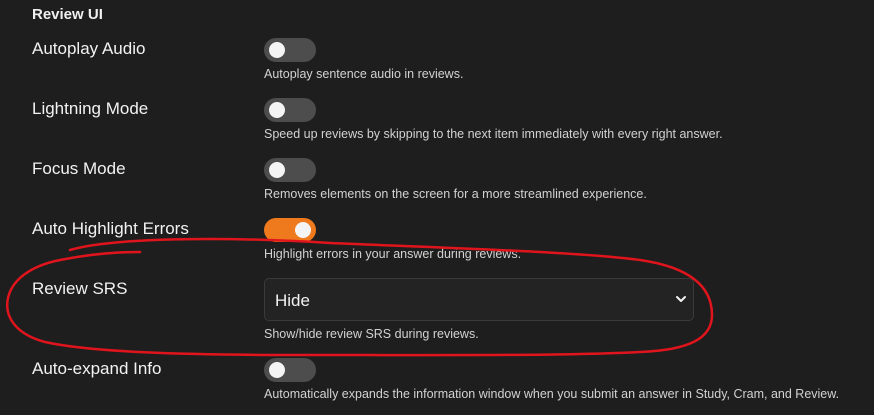  I want to click on auto-highlight-errors-toggle, so click(290, 230).